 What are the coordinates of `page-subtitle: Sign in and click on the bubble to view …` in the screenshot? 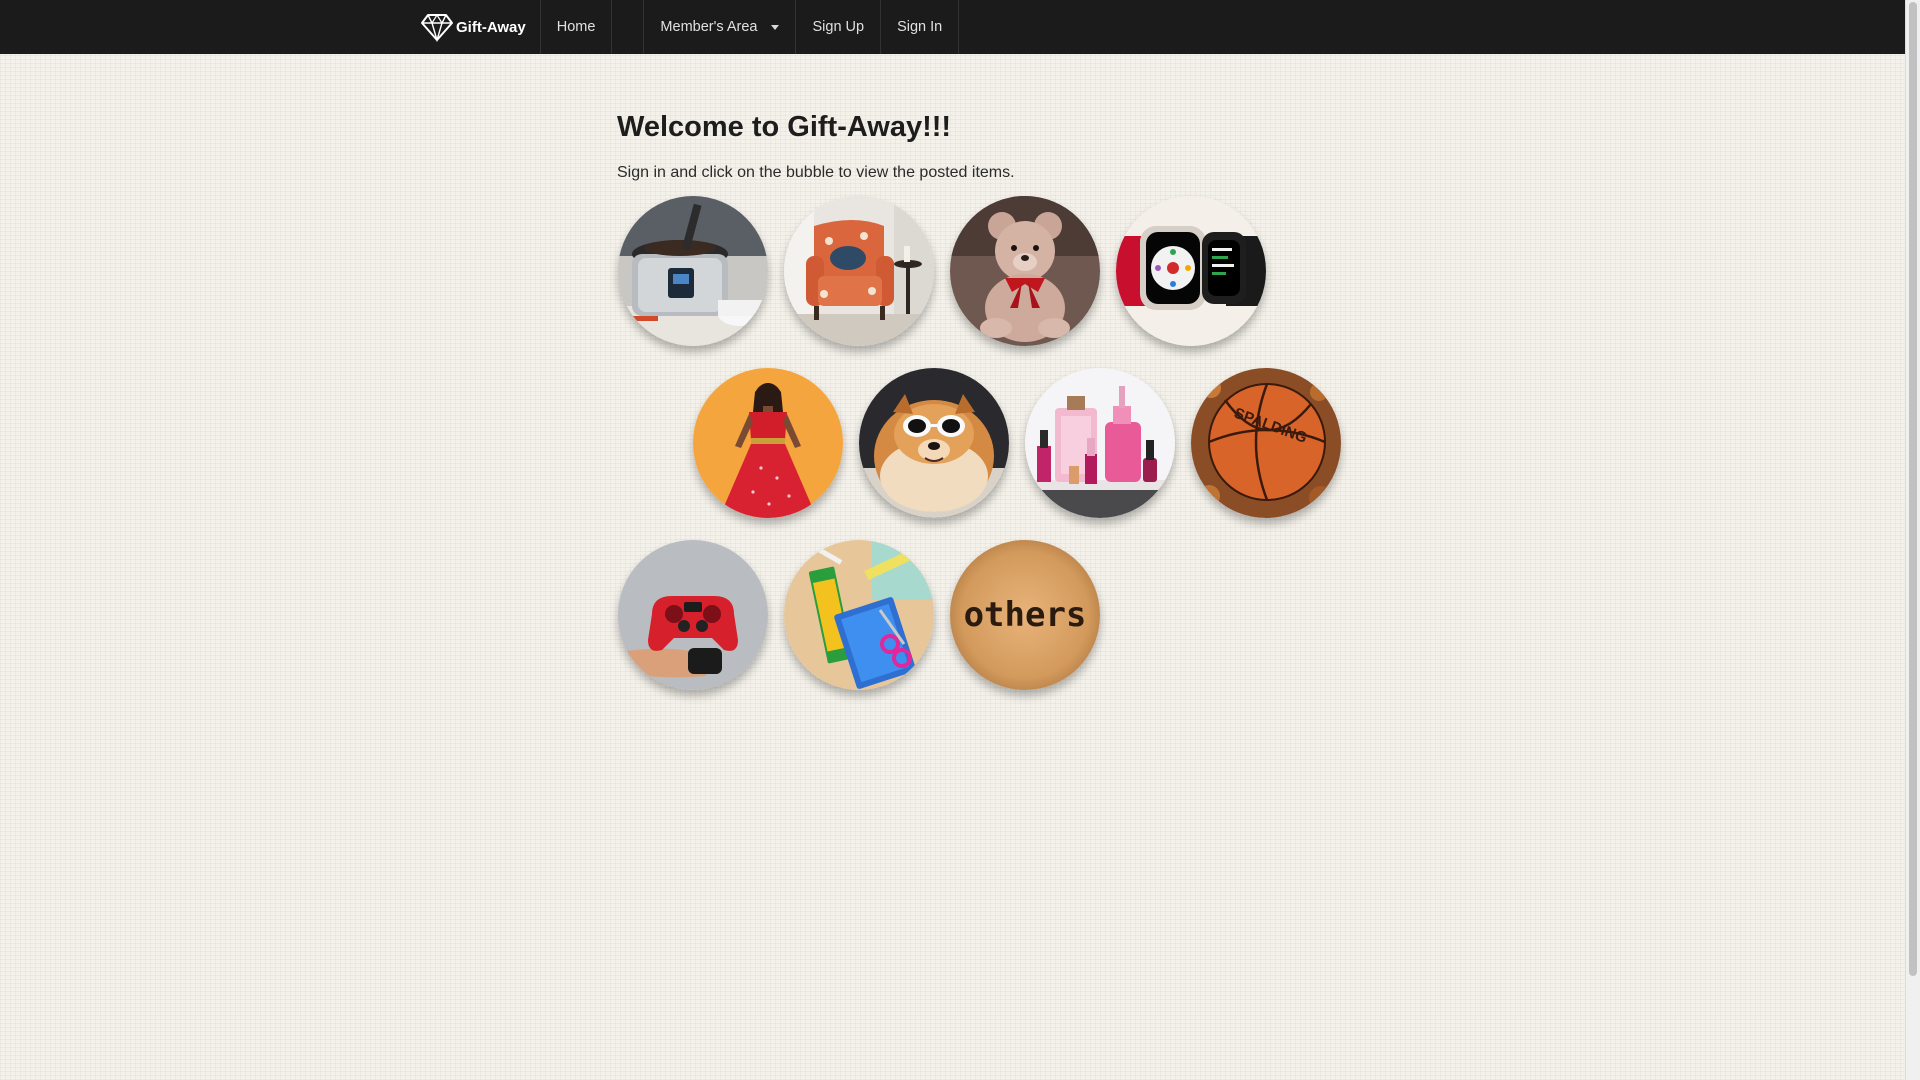 It's located at (816, 172).